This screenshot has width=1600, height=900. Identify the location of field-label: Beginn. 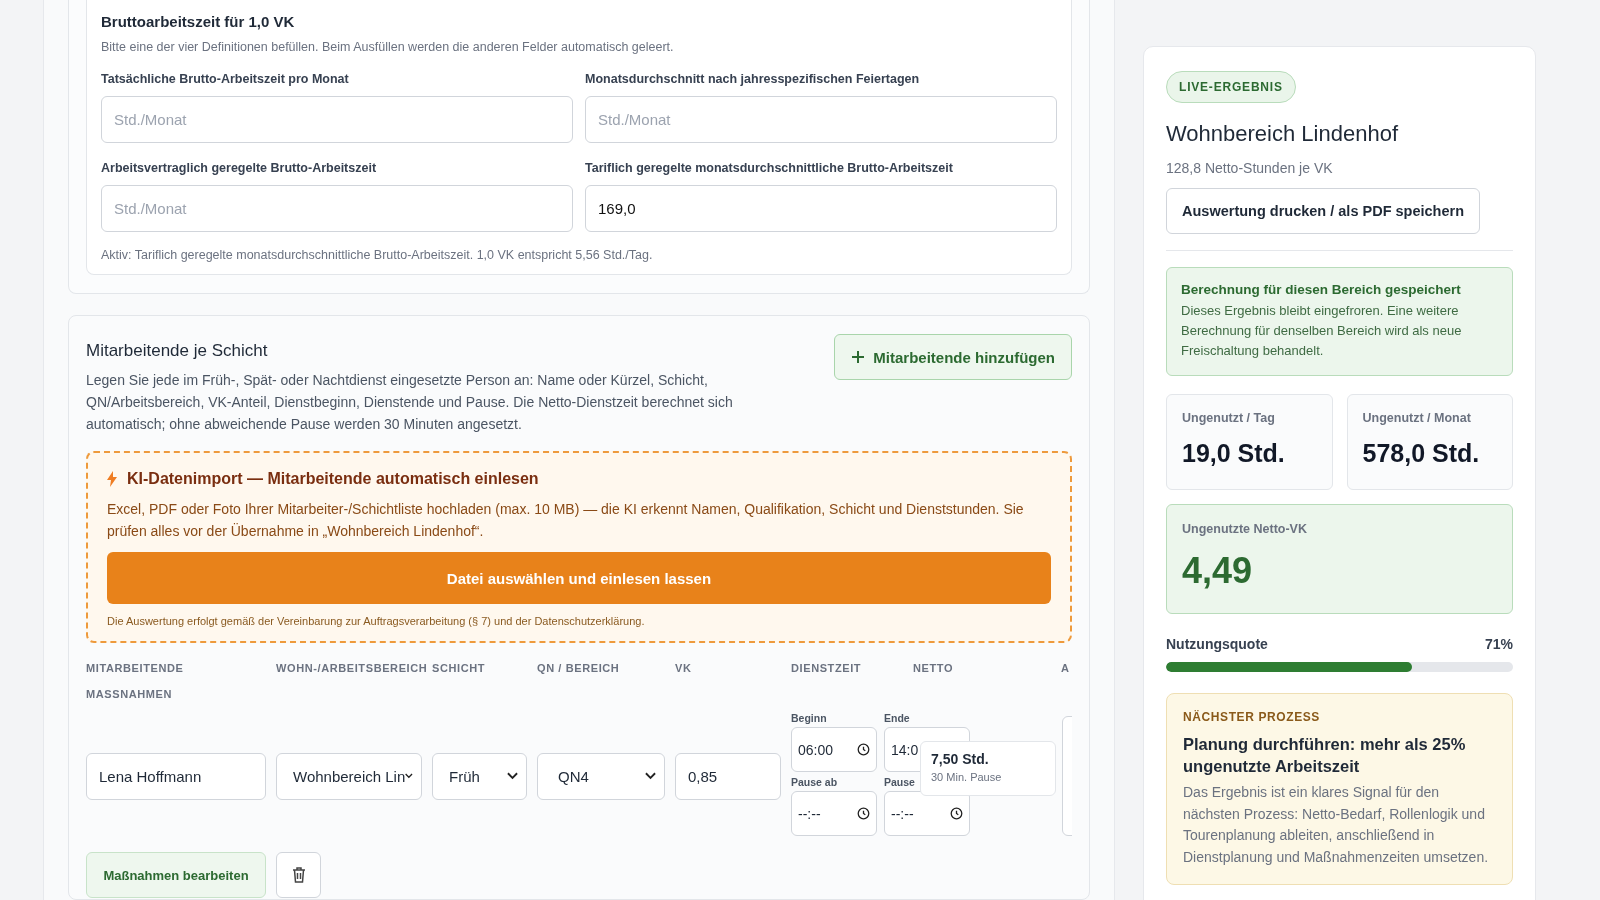
(809, 719).